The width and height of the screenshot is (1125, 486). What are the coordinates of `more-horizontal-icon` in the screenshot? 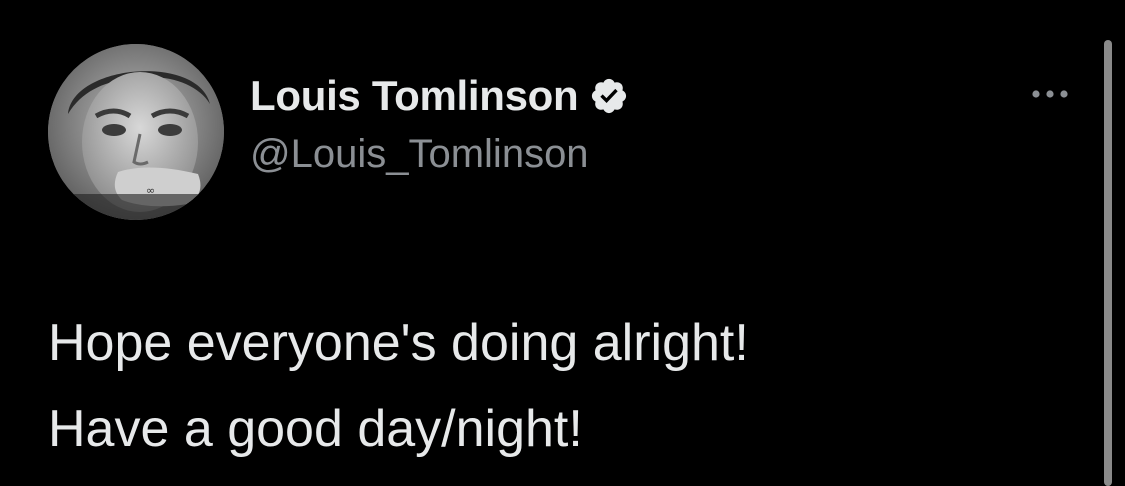 It's located at (1050, 94).